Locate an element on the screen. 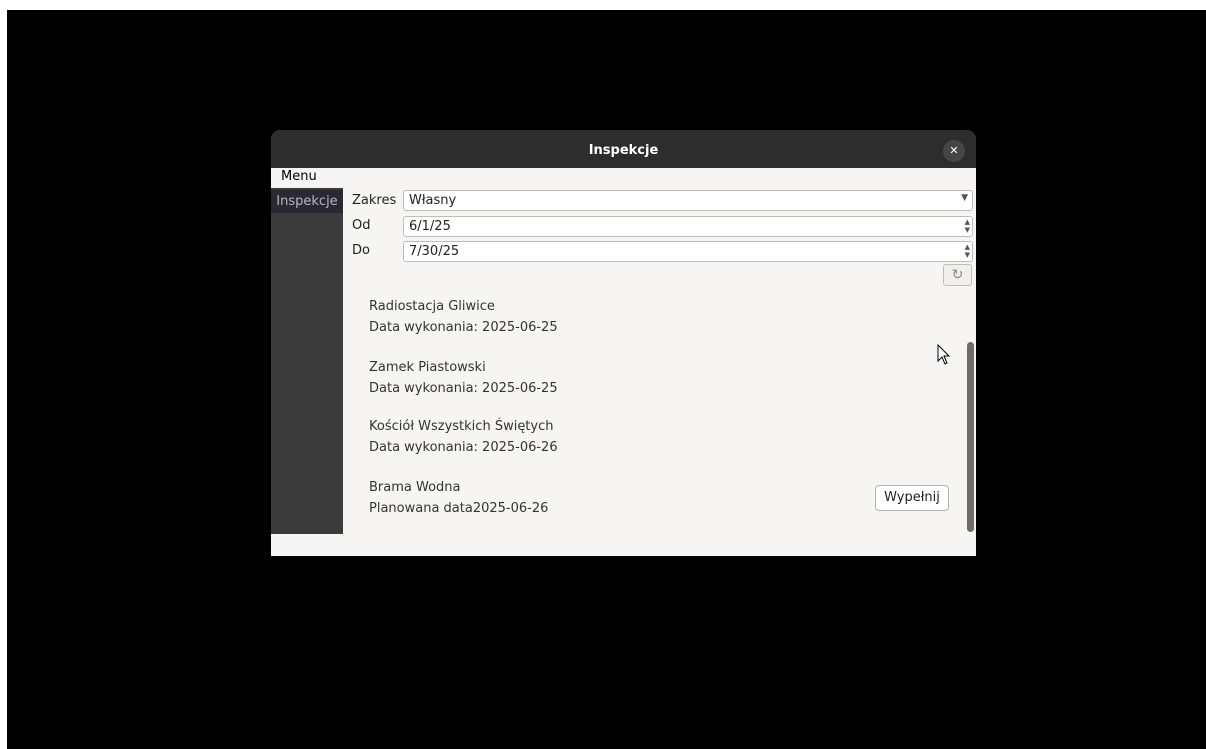 This screenshot has width=1206, height=749. inspection-date: Data wykonania: 2025-06-26 is located at coordinates (463, 447).